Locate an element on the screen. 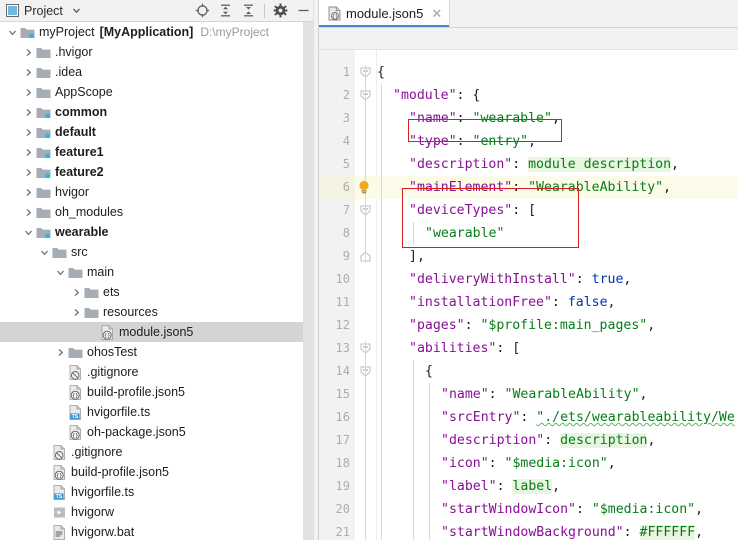  code-line: "type": "entry", is located at coordinates (472, 141).